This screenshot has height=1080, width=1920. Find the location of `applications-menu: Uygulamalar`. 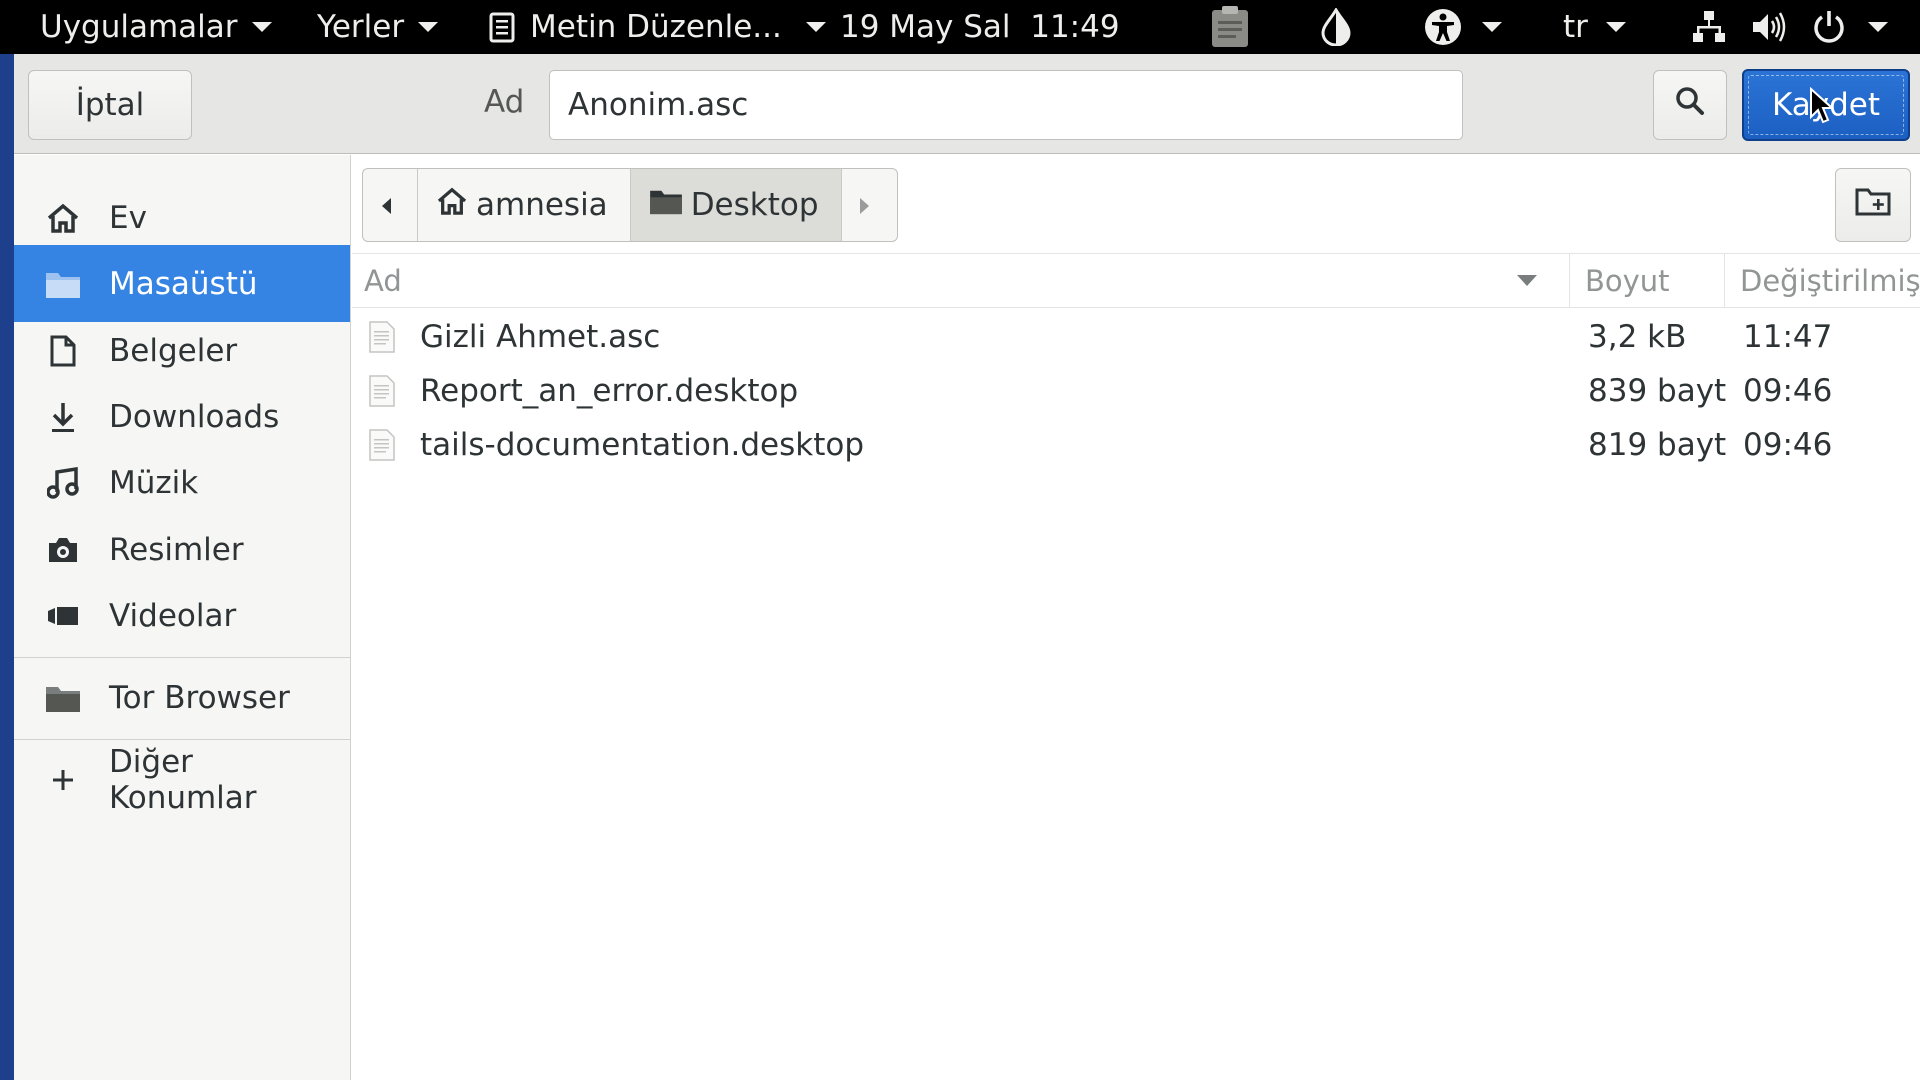

applications-menu: Uygulamalar is located at coordinates (156, 27).